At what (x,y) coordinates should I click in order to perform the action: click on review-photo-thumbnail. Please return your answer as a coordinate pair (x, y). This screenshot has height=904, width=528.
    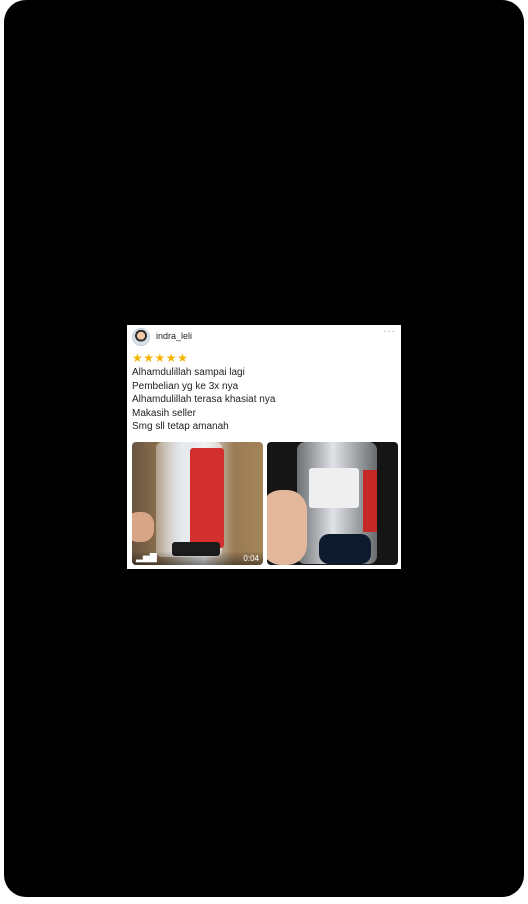
    Looking at the image, I should click on (332, 503).